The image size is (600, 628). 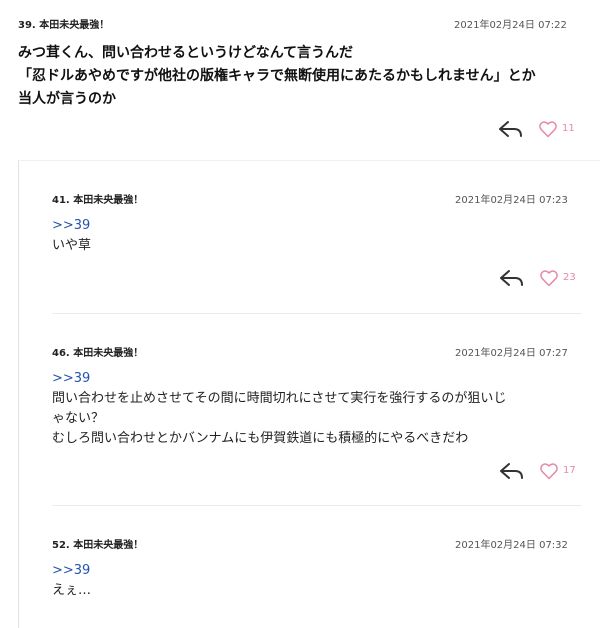 I want to click on reply-number-author: 41. 本田未央最強！, so click(x=97, y=198).